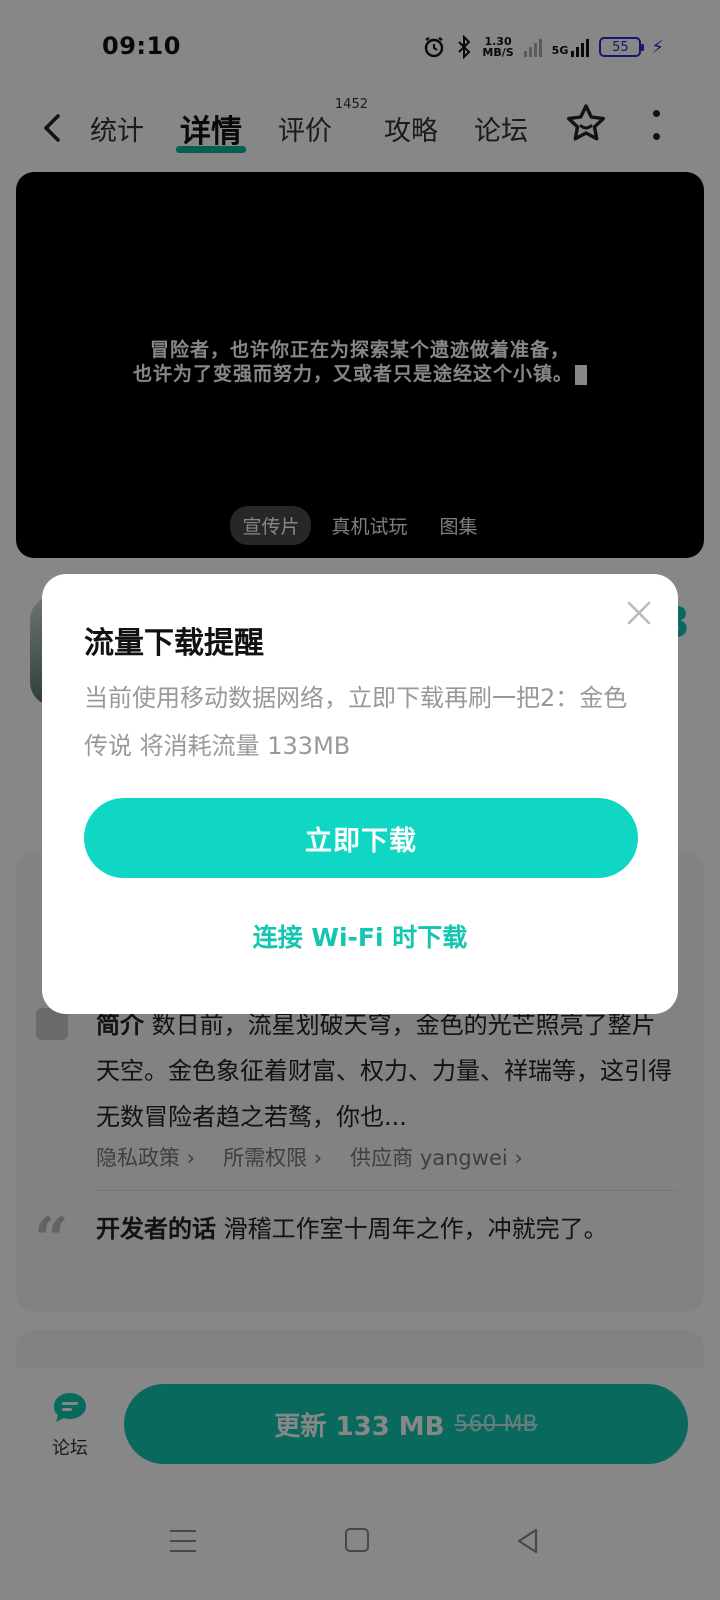 The image size is (720, 1600). Describe the element at coordinates (639, 613) in the screenshot. I see `close-icon` at that location.